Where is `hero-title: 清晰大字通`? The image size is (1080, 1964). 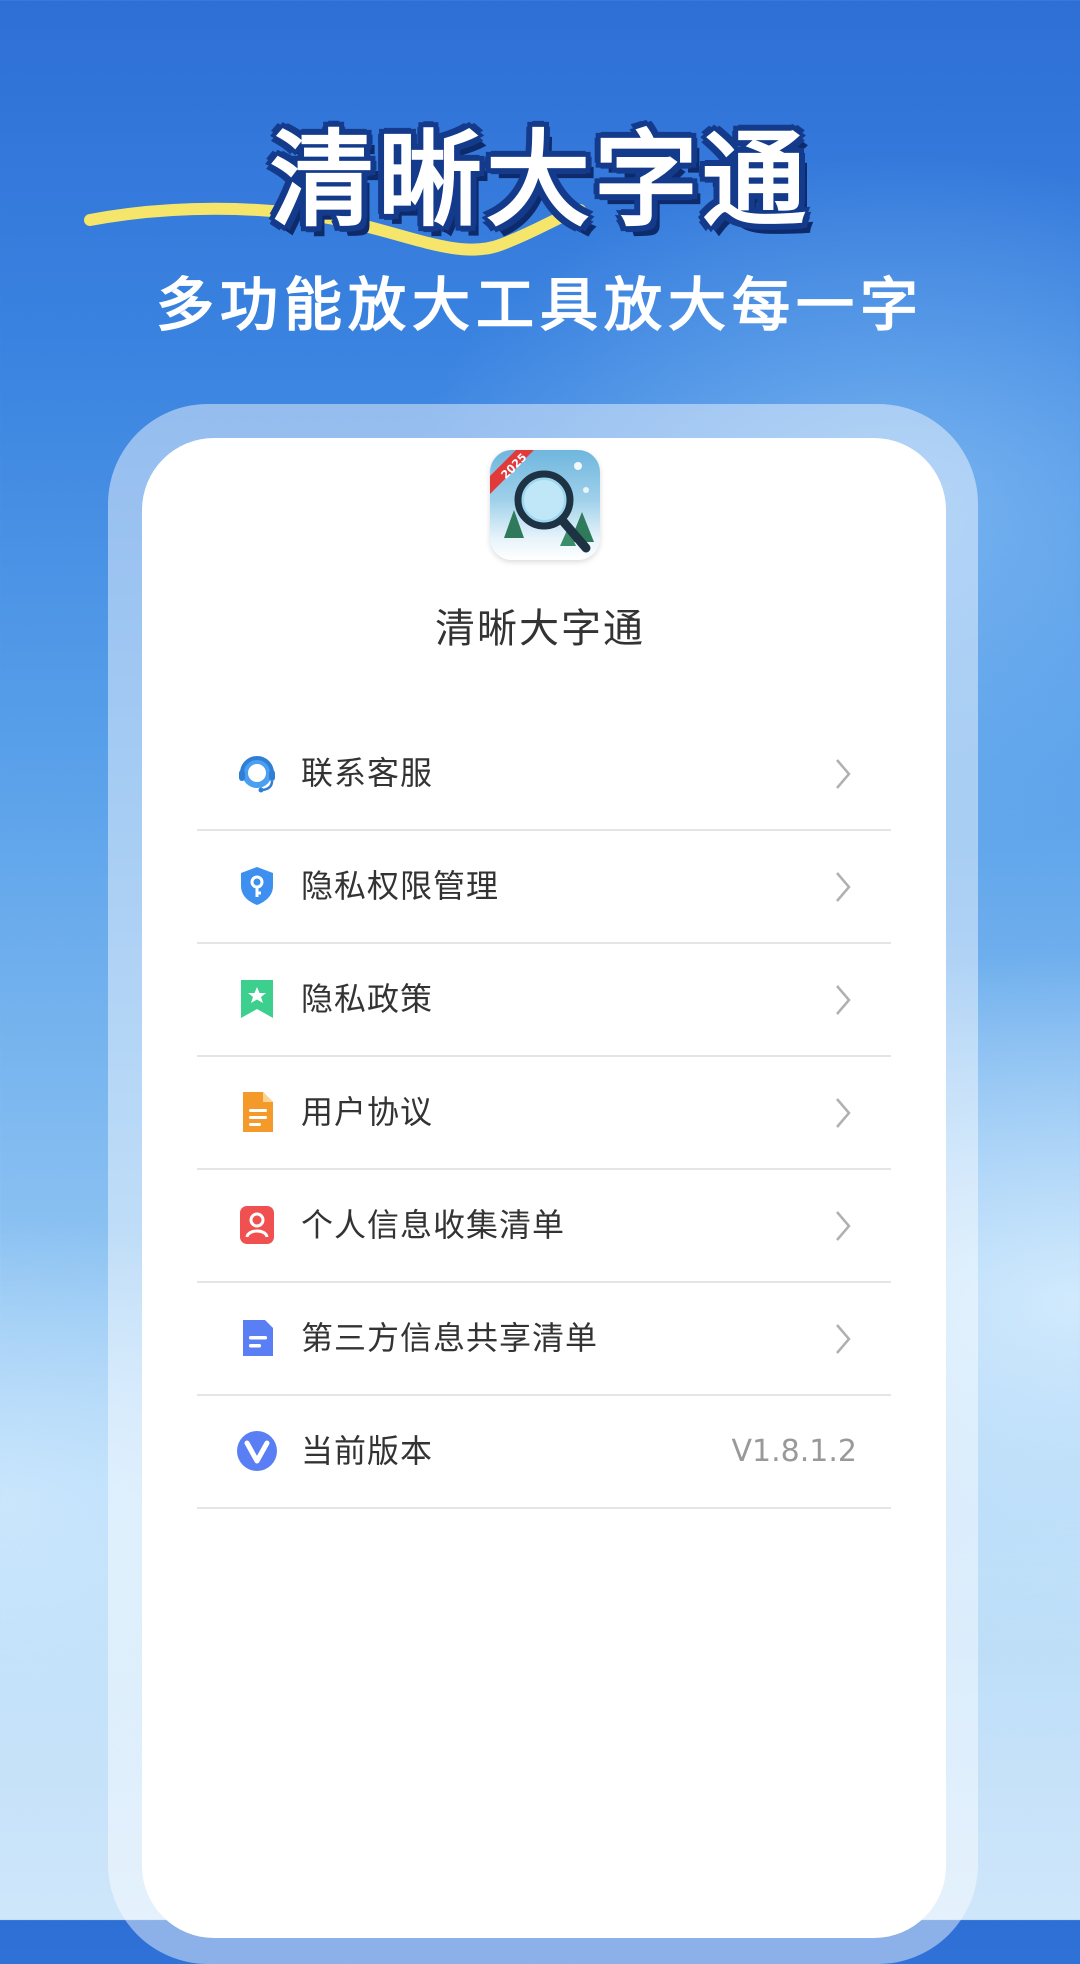 hero-title: 清晰大字通 is located at coordinates (539, 180).